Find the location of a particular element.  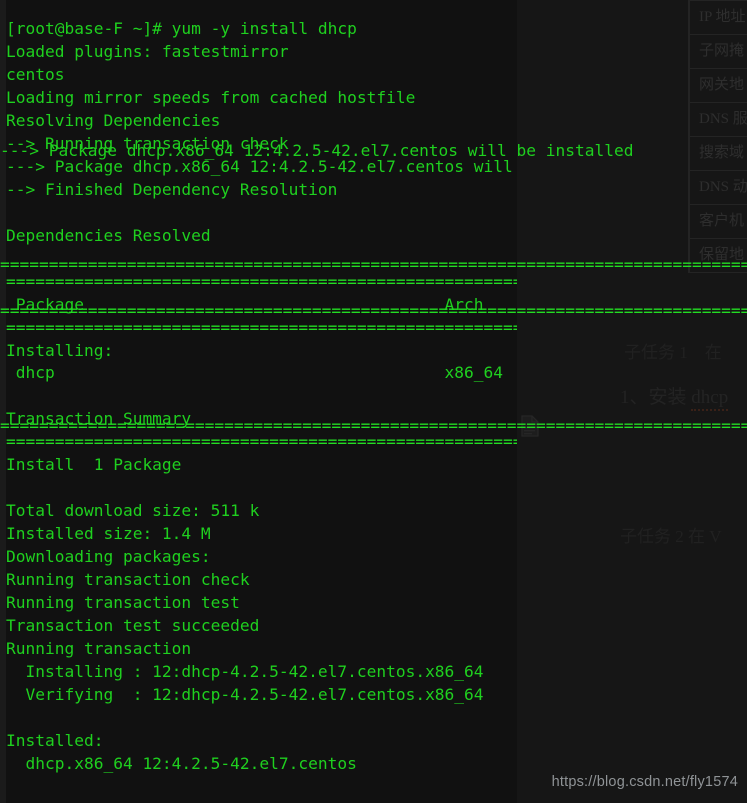

table-cell-label: 网关地 is located at coordinates (717, 85).